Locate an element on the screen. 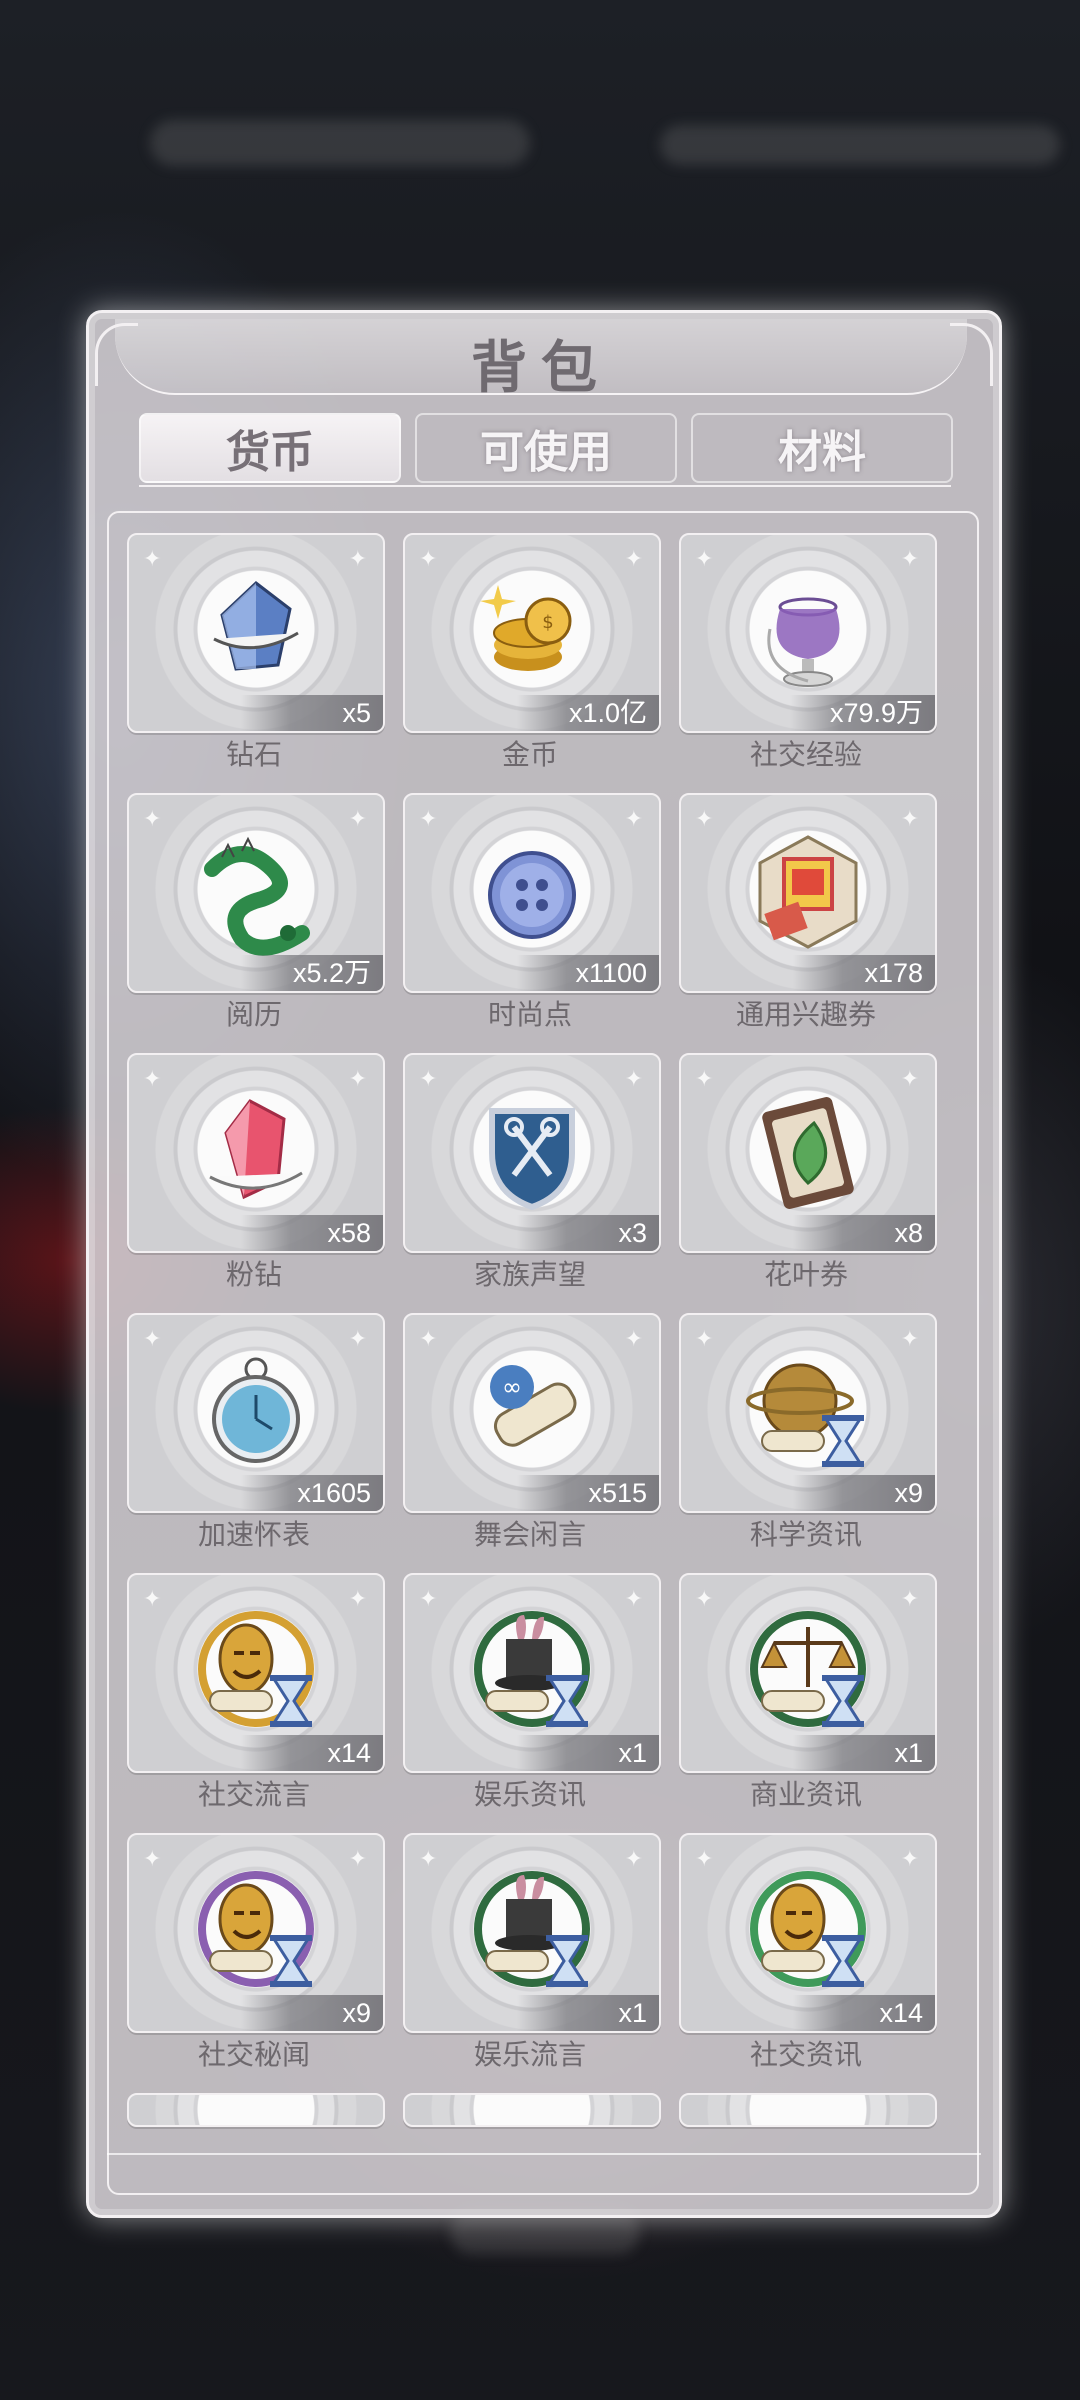 This screenshot has height=2400, width=1080. item-cell: ✦ ✦ x58 粉钻 is located at coordinates (256, 1179).